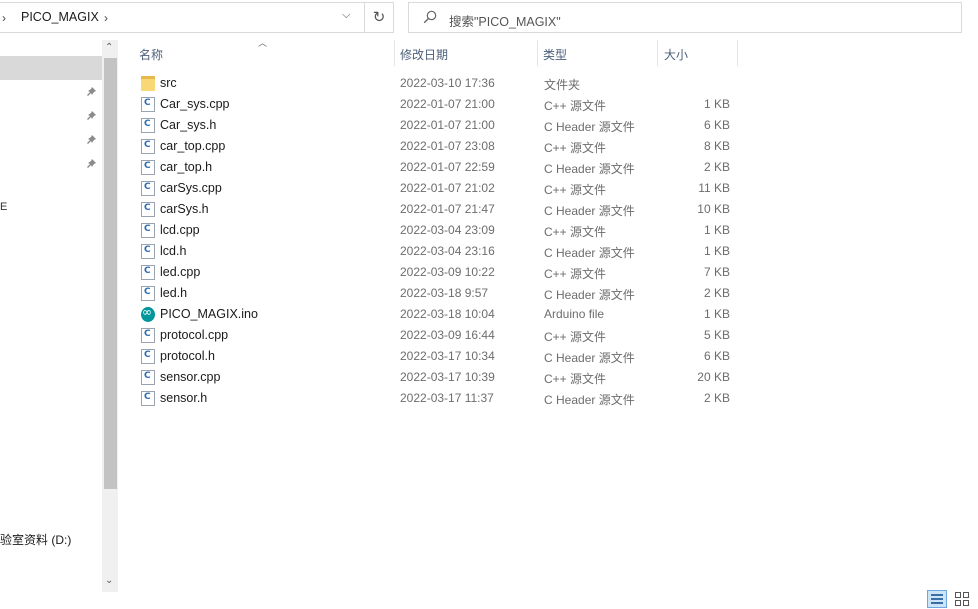  What do you see at coordinates (505, 20) in the screenshot?
I see `search-placeholder: 搜索"PICO_MAGIX"` at bounding box center [505, 20].